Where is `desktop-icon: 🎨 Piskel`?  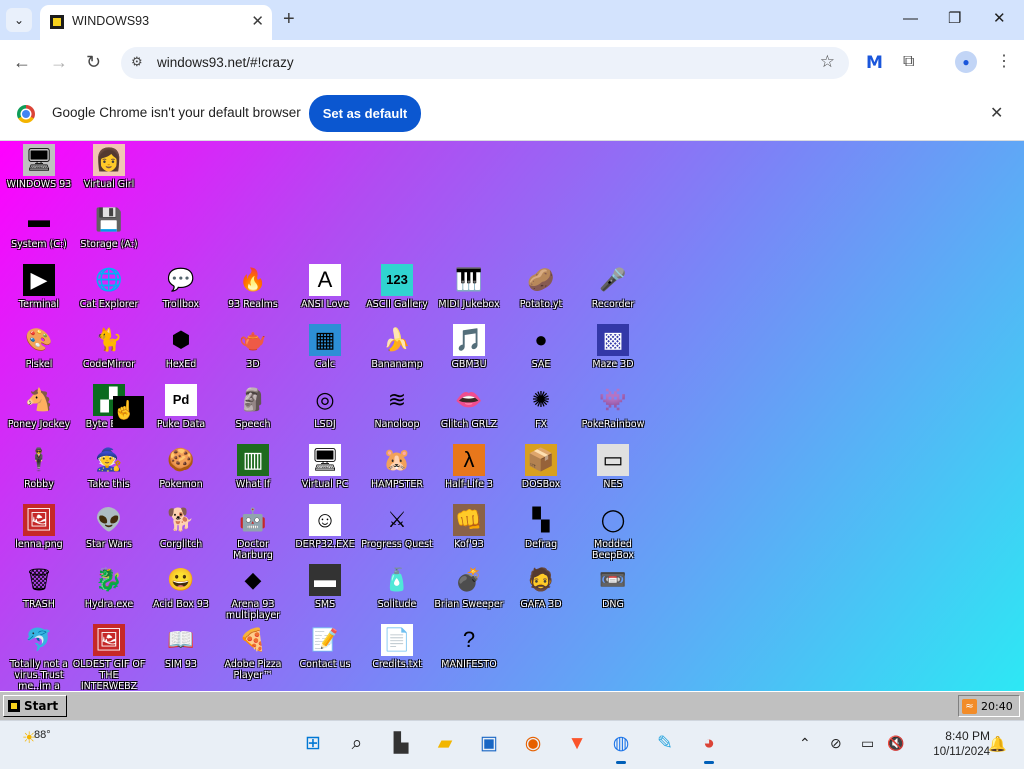
desktop-icon: 🎨 Piskel is located at coordinates (39, 353).